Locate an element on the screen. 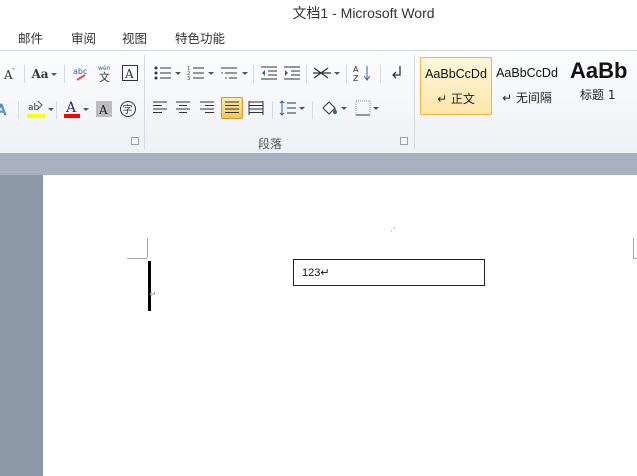 This screenshot has width=637, height=476. character-shading-icon: A is located at coordinates (104, 109).